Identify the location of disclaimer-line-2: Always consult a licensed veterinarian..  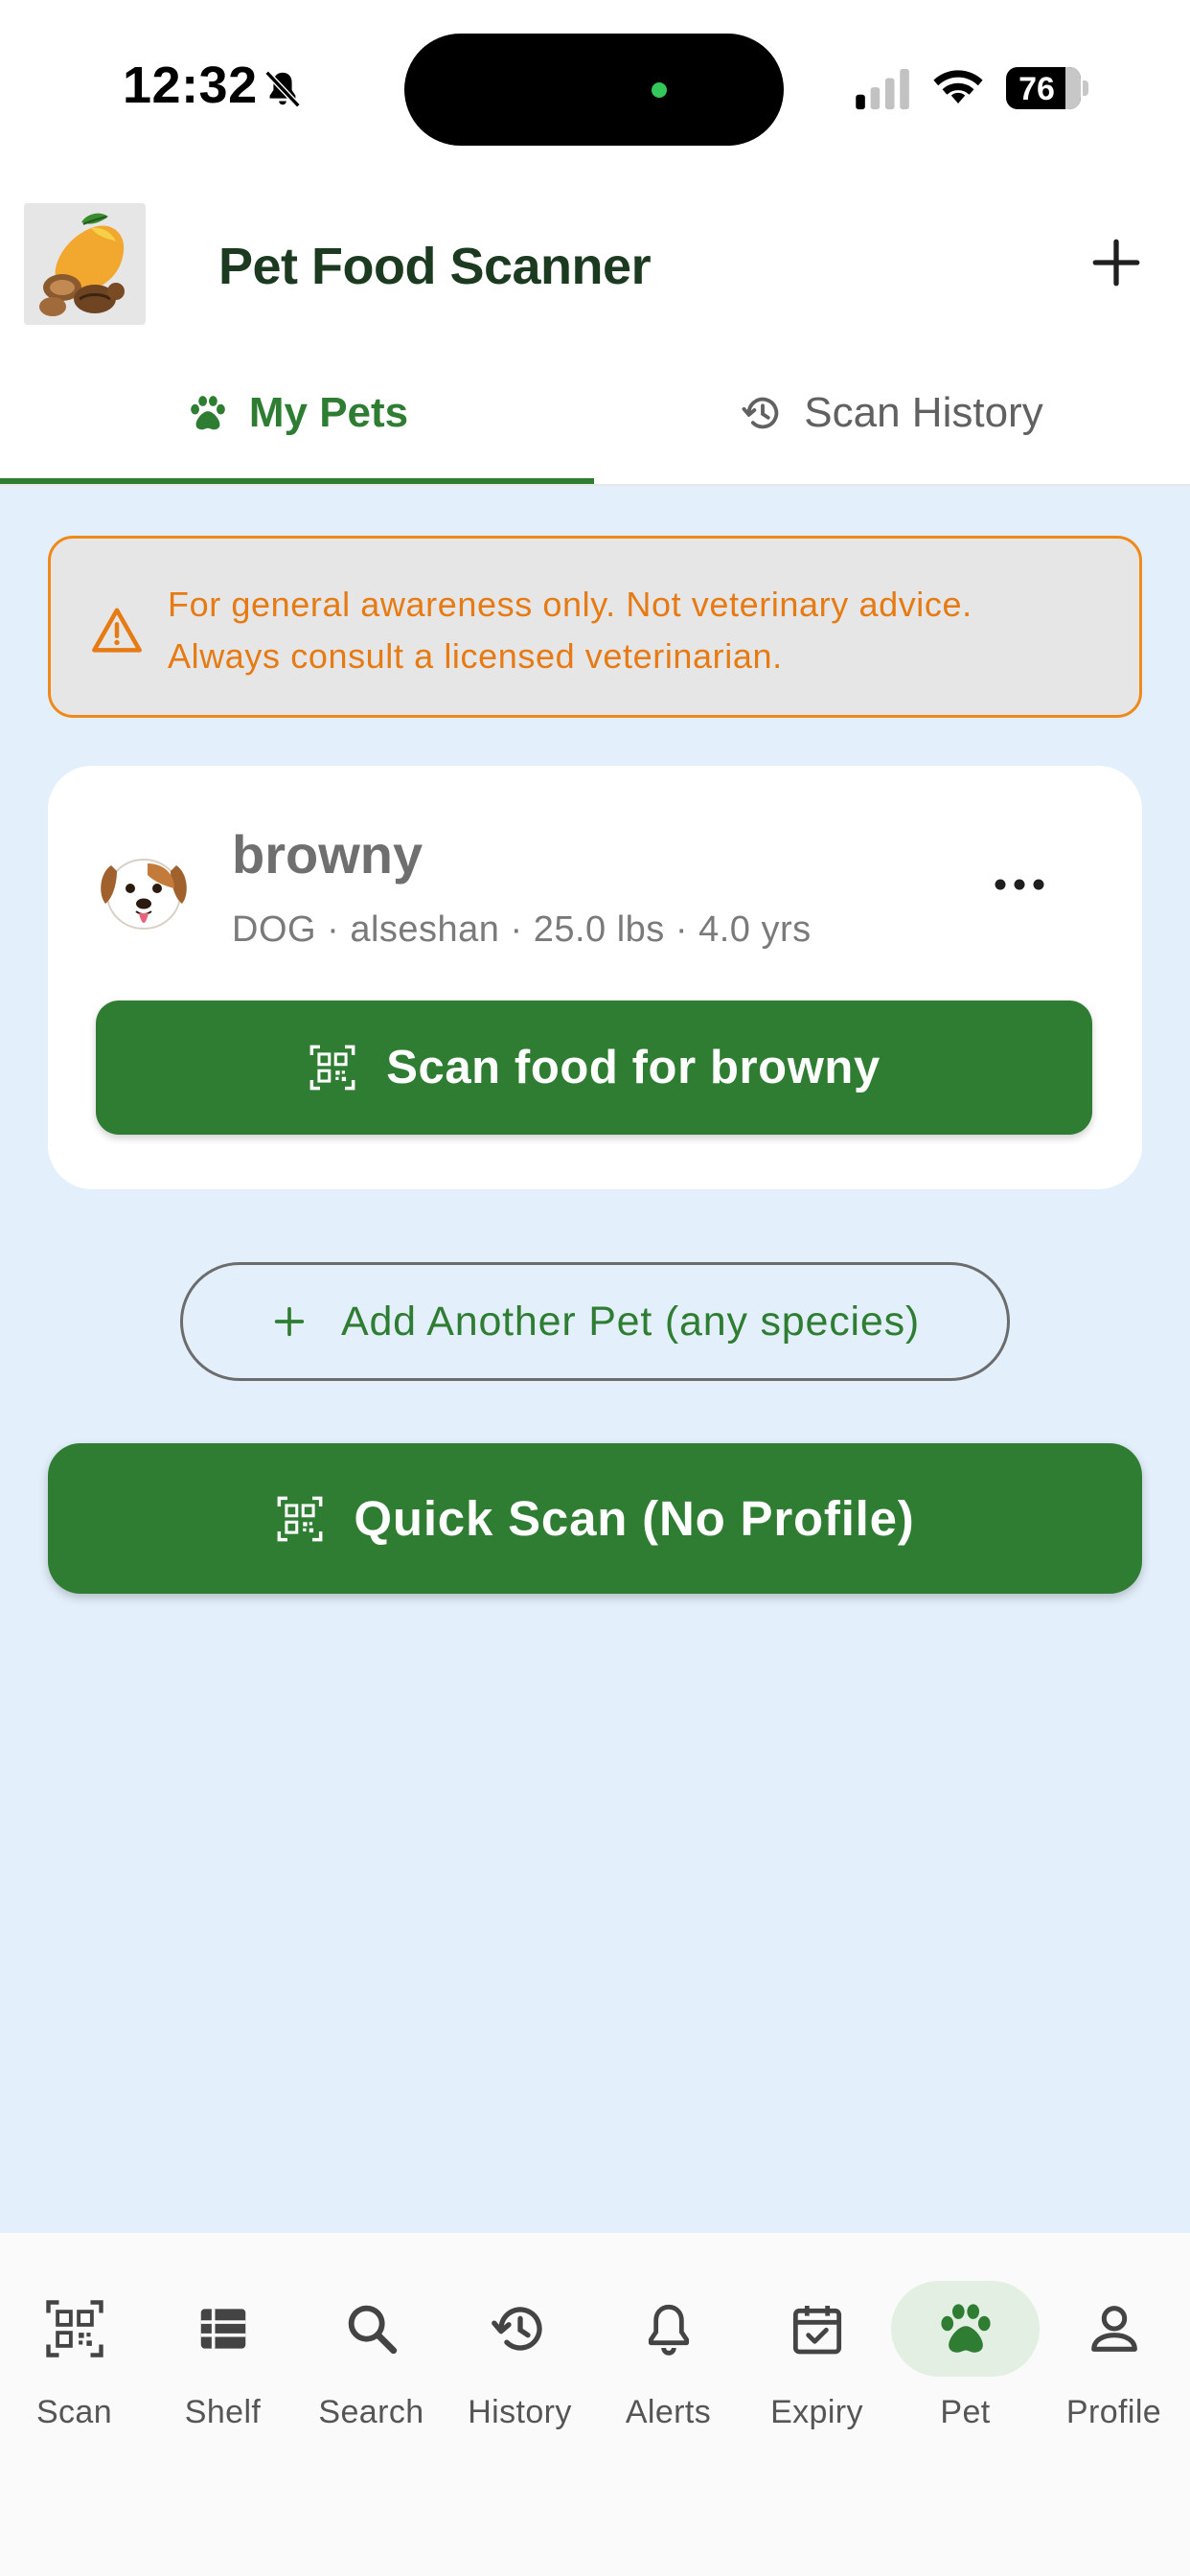
(476, 656).